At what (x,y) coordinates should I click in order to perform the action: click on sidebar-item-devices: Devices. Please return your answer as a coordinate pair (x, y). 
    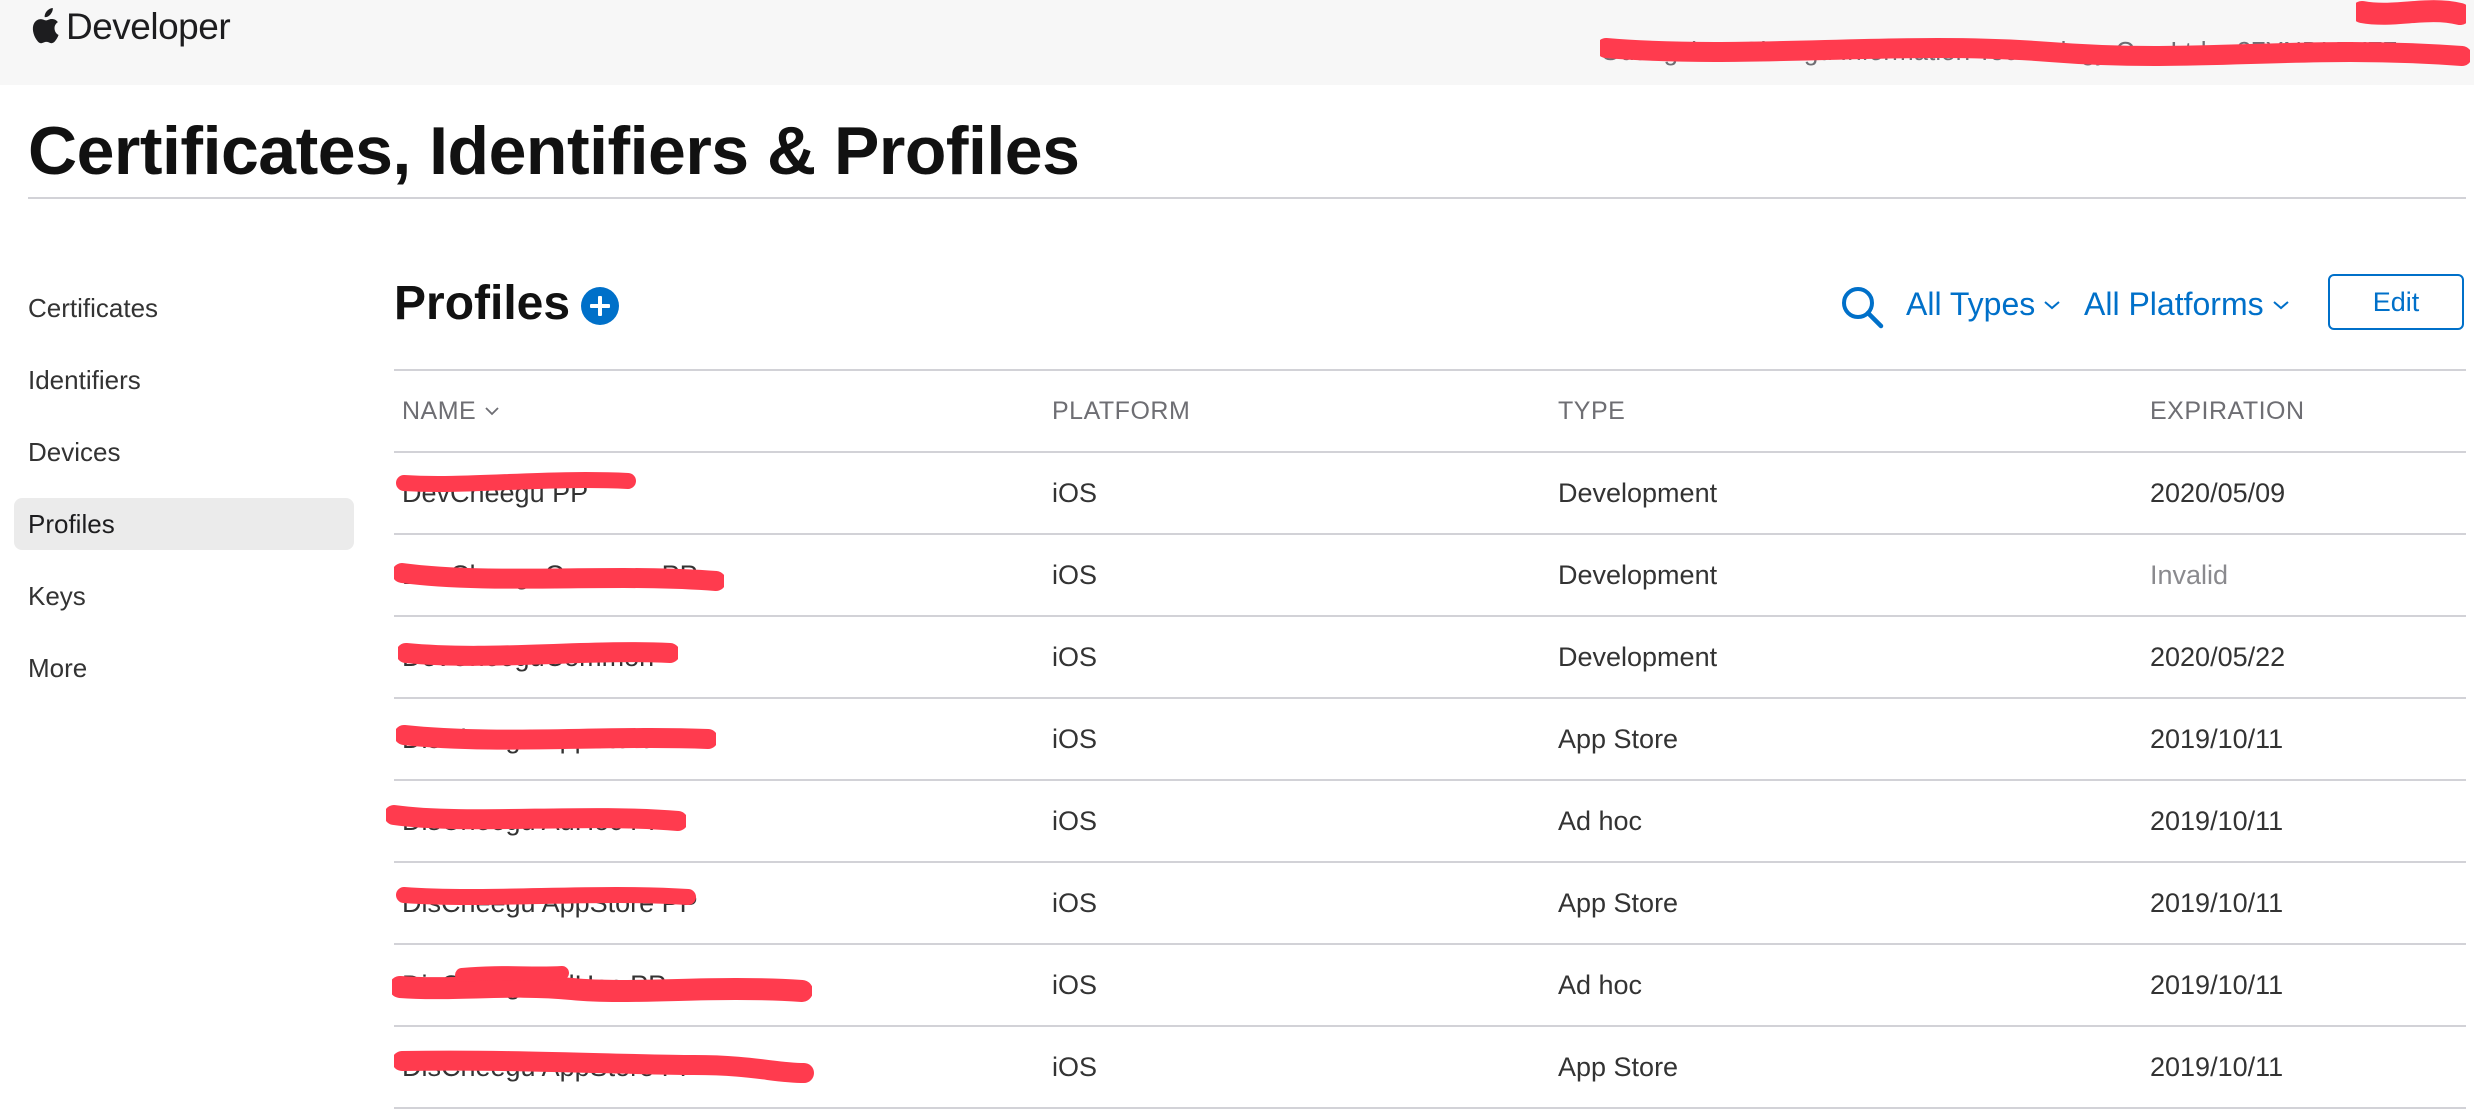
    Looking at the image, I should click on (184, 452).